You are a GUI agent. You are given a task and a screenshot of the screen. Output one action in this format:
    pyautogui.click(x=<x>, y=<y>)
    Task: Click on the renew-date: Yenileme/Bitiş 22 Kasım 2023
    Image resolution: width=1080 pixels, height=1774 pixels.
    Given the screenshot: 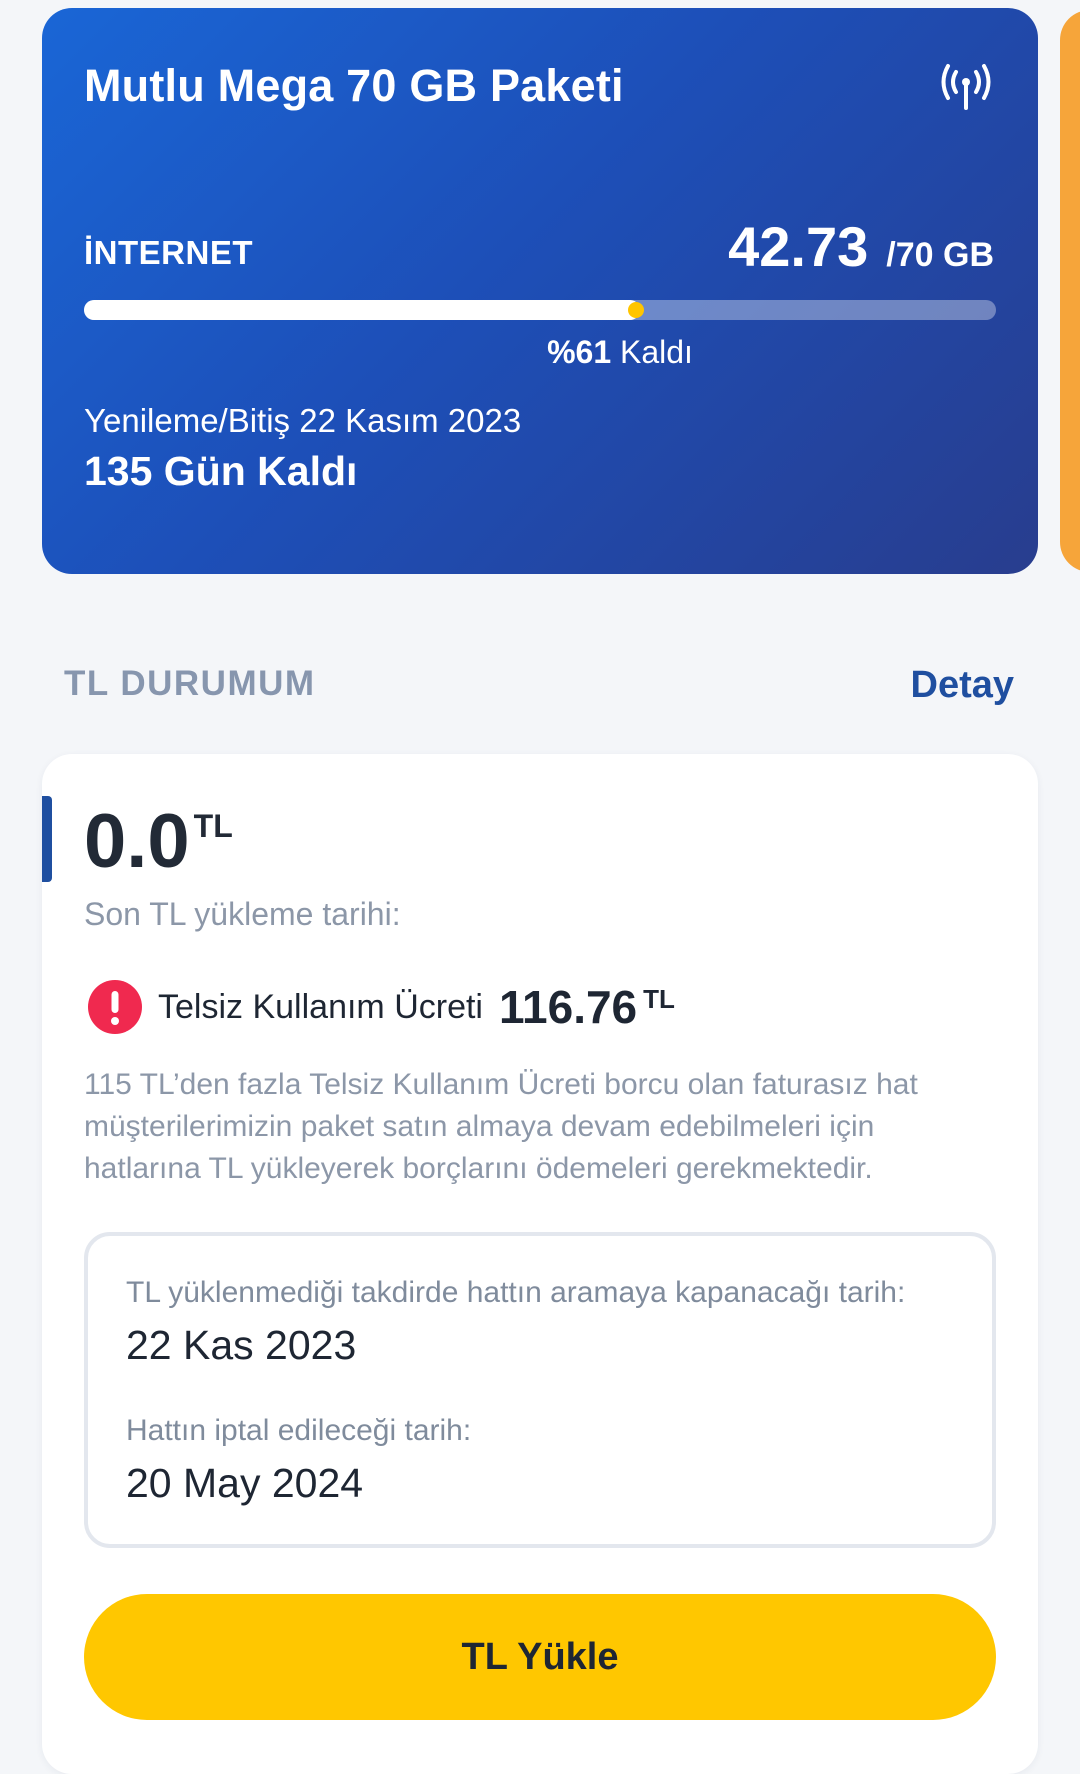 What is the action you would take?
    pyautogui.click(x=303, y=420)
    